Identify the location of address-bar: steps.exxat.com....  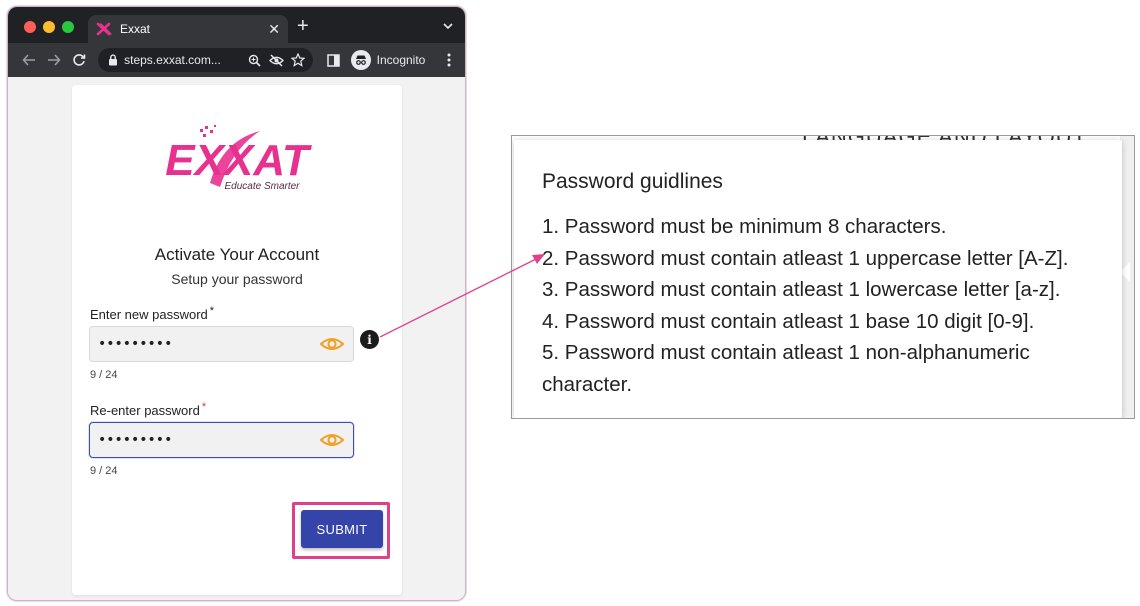
(206, 60).